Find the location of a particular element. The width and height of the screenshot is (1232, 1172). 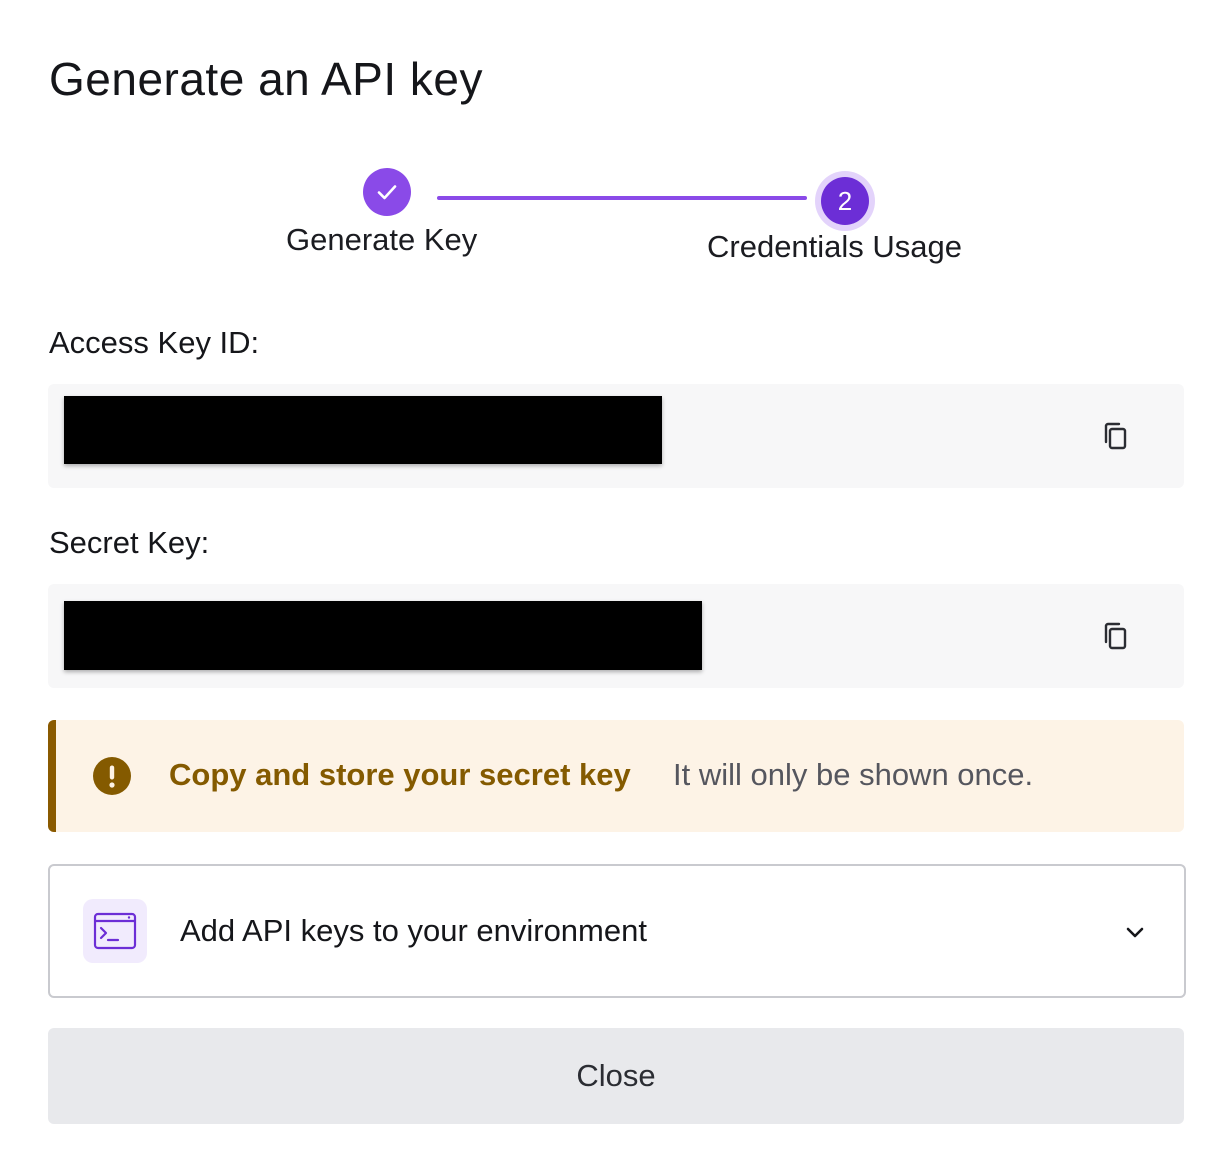

warning-accent-bar is located at coordinates (52, 776).